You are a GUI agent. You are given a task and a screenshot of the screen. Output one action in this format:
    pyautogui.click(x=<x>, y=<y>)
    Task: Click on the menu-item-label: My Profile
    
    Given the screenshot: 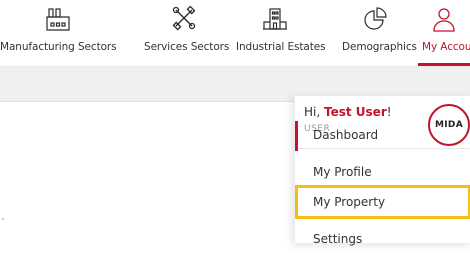 What is the action you would take?
    pyautogui.click(x=342, y=172)
    